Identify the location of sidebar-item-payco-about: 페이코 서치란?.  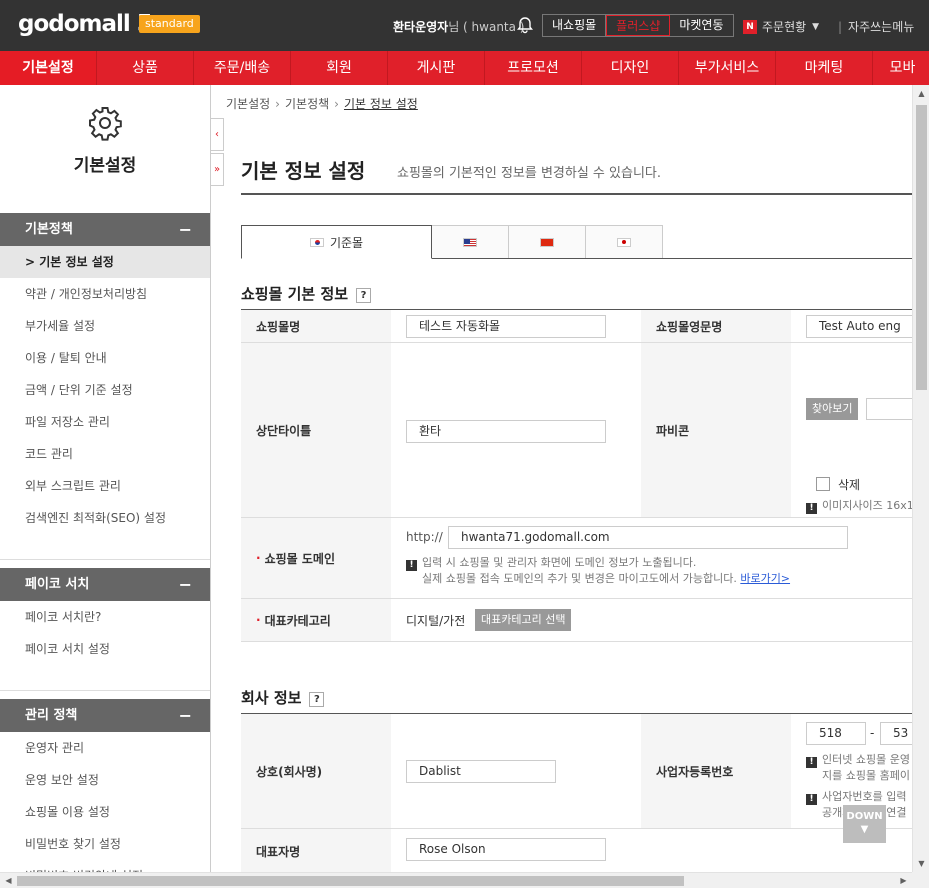
(105, 617).